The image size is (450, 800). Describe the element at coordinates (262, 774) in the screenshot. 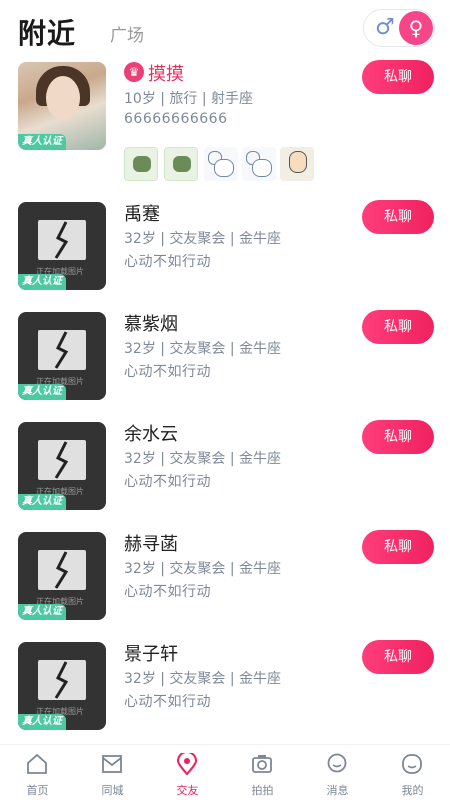

I see `nav-item-camera: 拍拍` at that location.